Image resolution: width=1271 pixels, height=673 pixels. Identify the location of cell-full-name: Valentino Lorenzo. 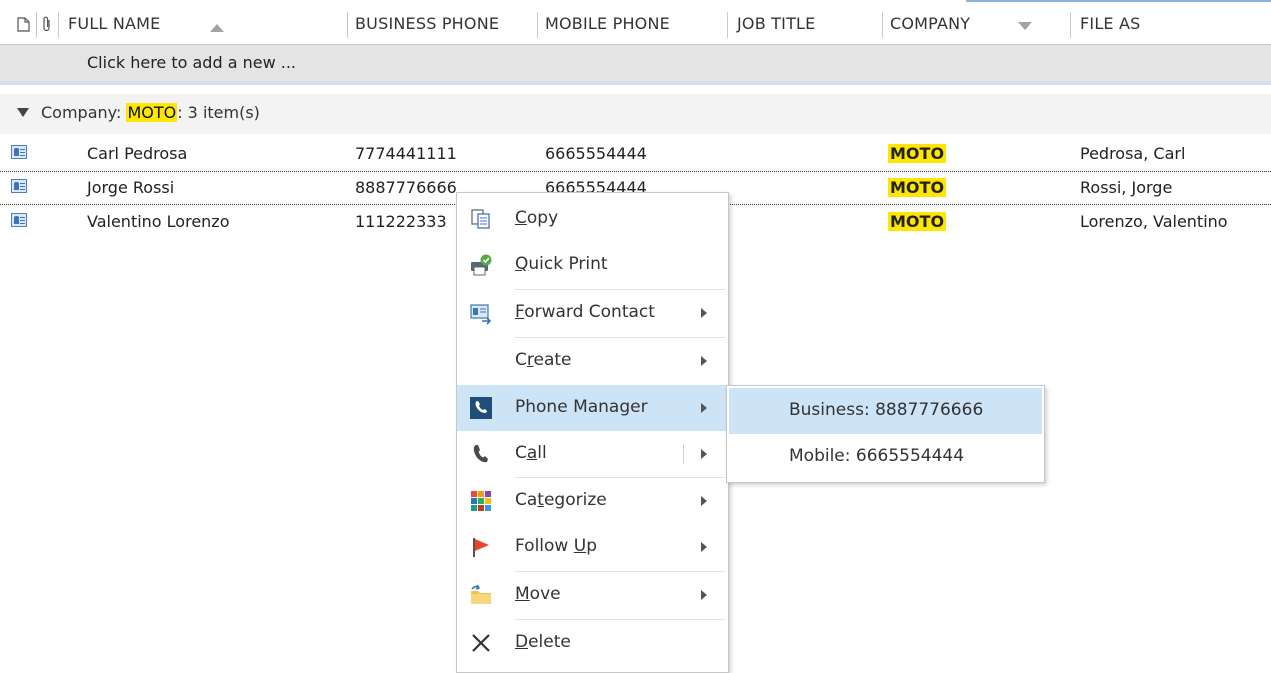
(158, 221).